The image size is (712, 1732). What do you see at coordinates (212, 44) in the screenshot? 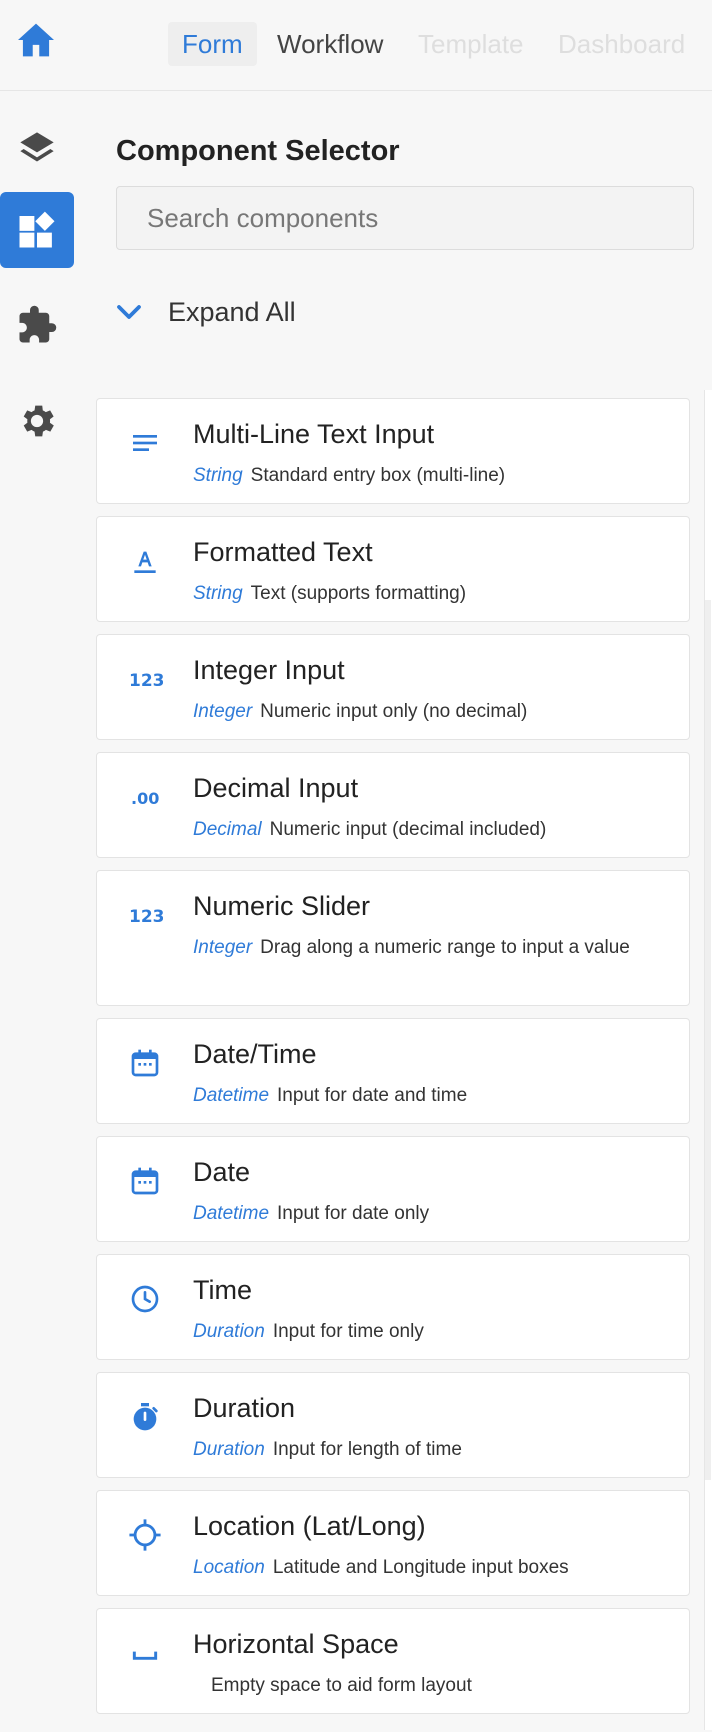
I see `tab-form: Form` at bounding box center [212, 44].